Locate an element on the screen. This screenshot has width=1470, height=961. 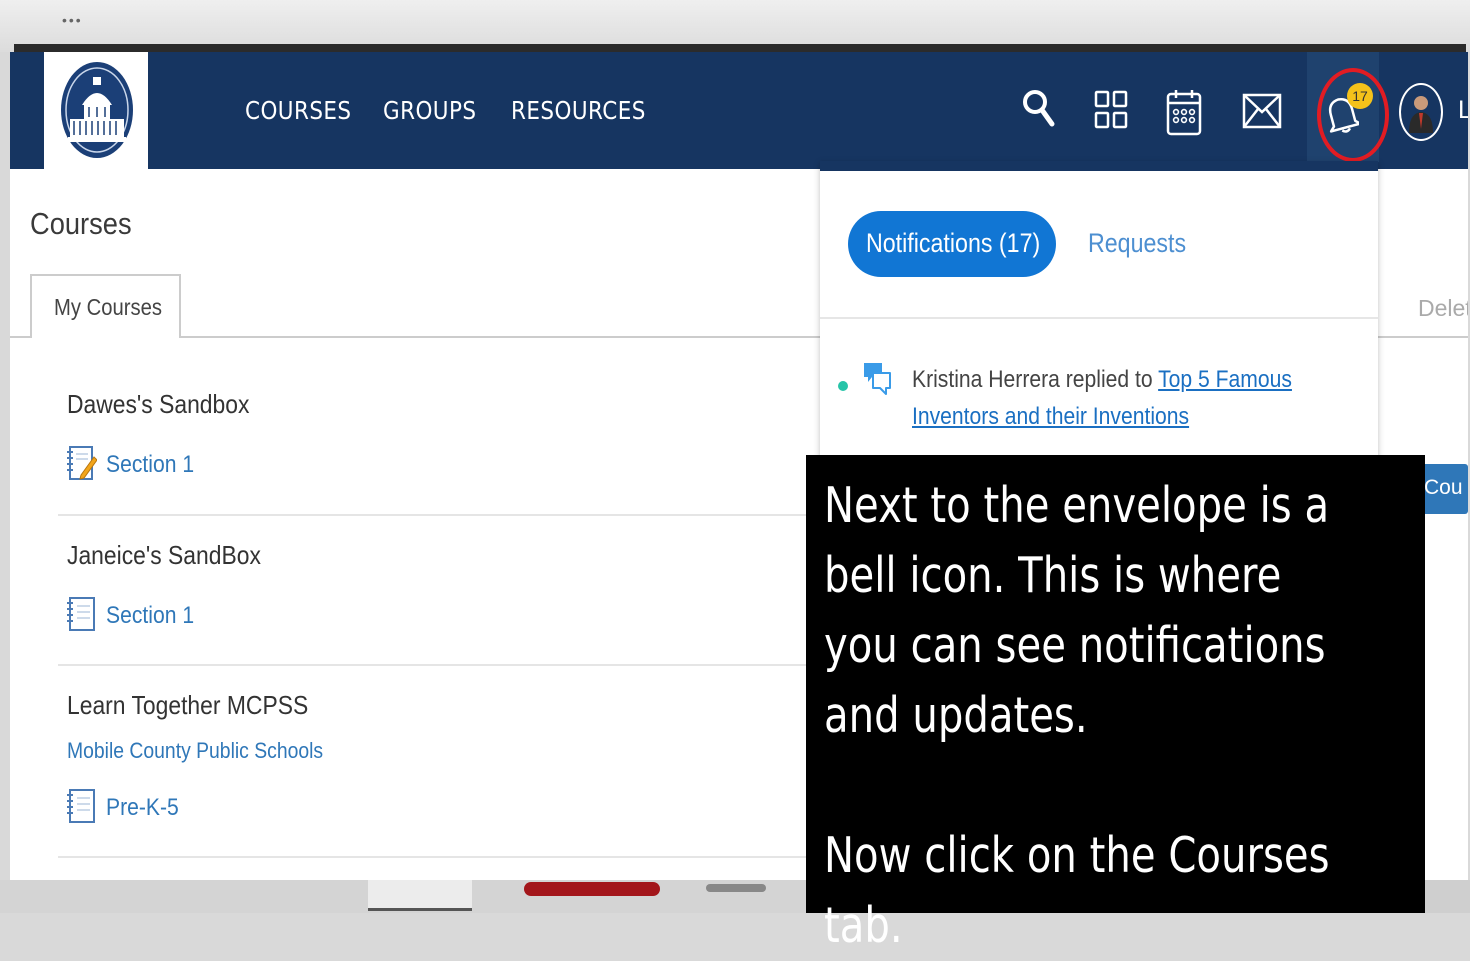
section-label: Pre-K-5 is located at coordinates (142, 807).